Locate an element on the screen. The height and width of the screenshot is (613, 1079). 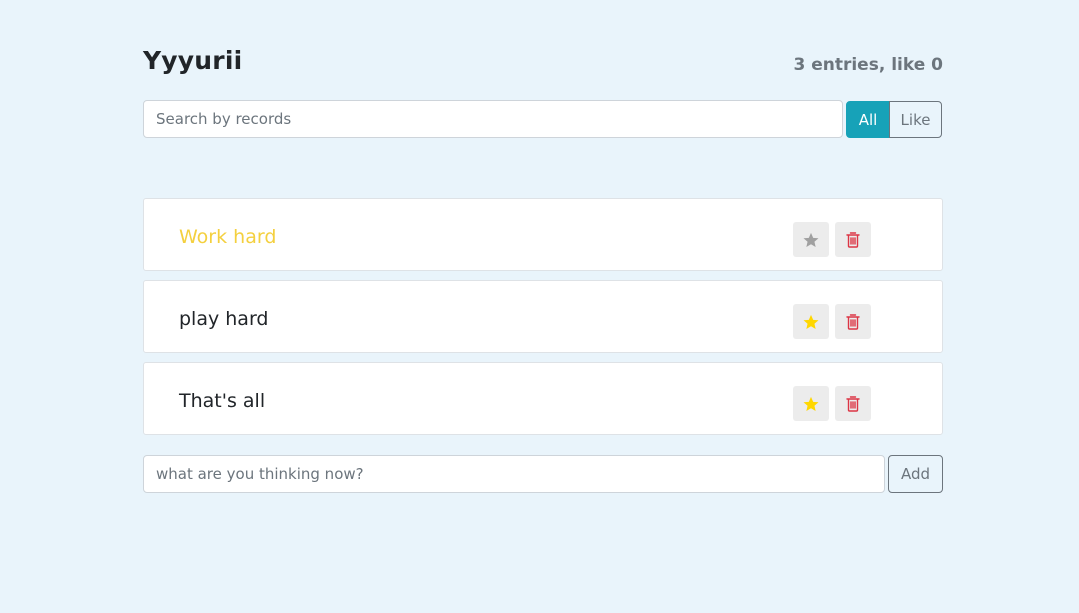
new-post-input is located at coordinates (514, 474).